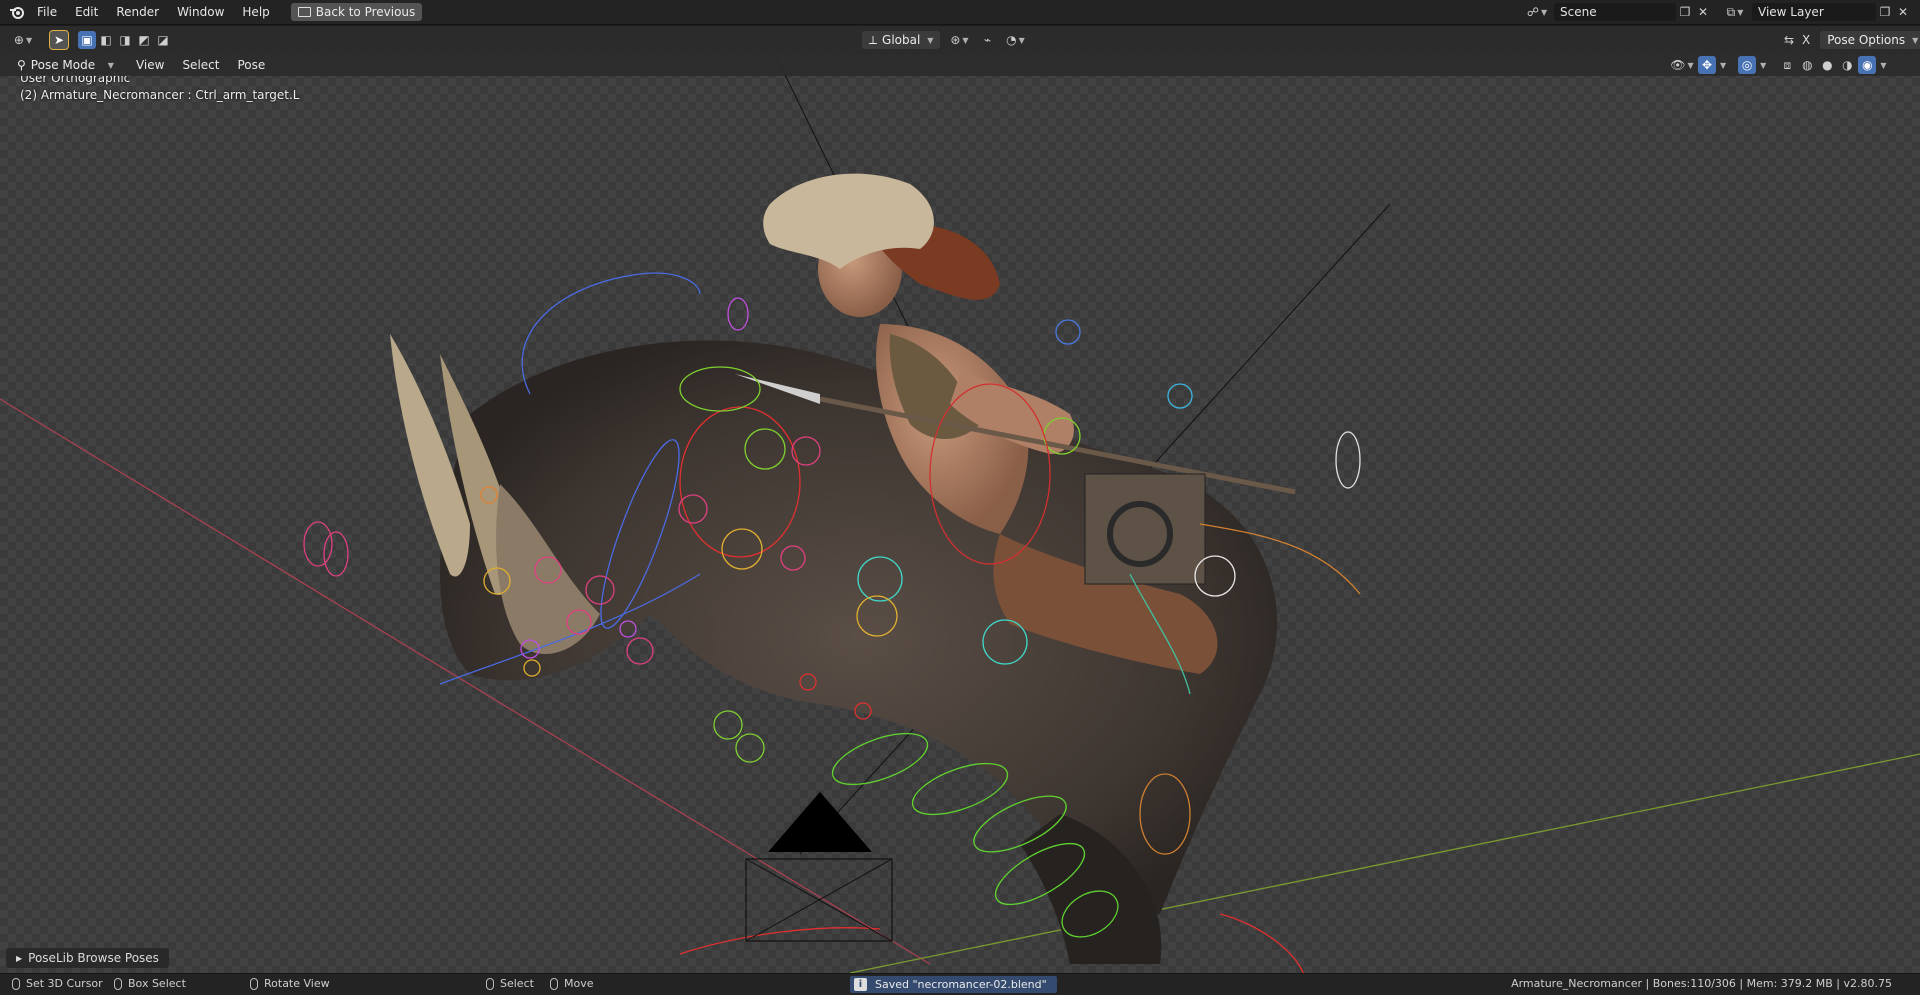  I want to click on set-cursor-label: Set 3D Cursor, so click(64, 983).